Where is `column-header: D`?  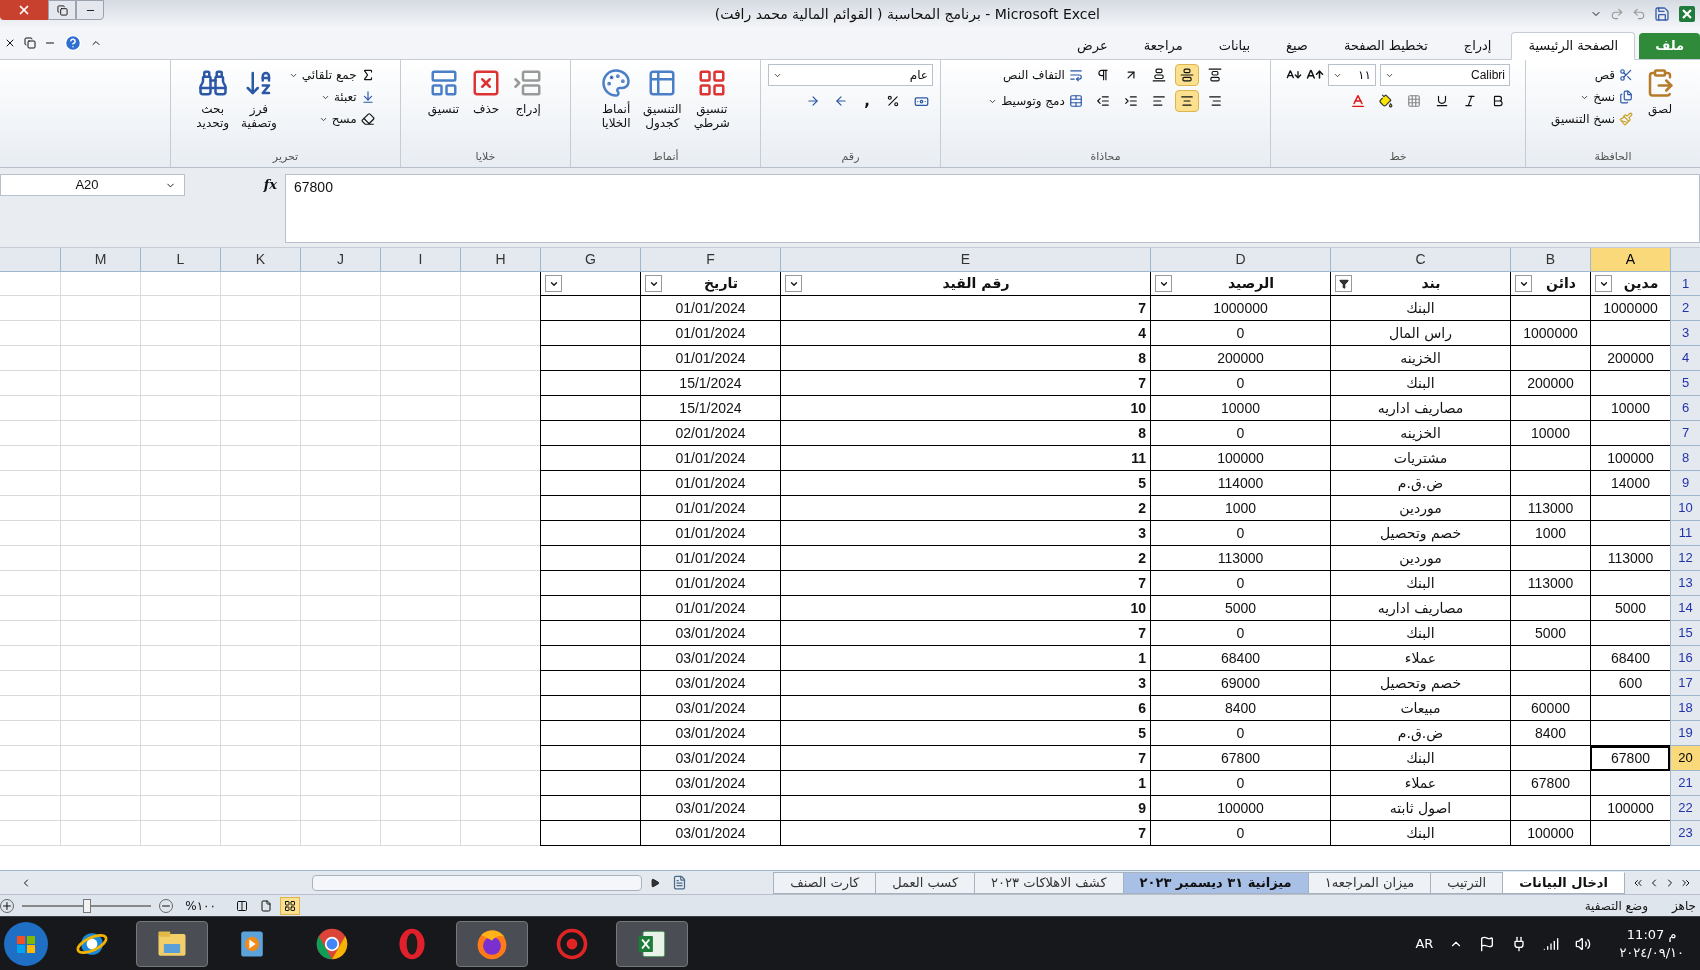
column-header: D is located at coordinates (1240, 259).